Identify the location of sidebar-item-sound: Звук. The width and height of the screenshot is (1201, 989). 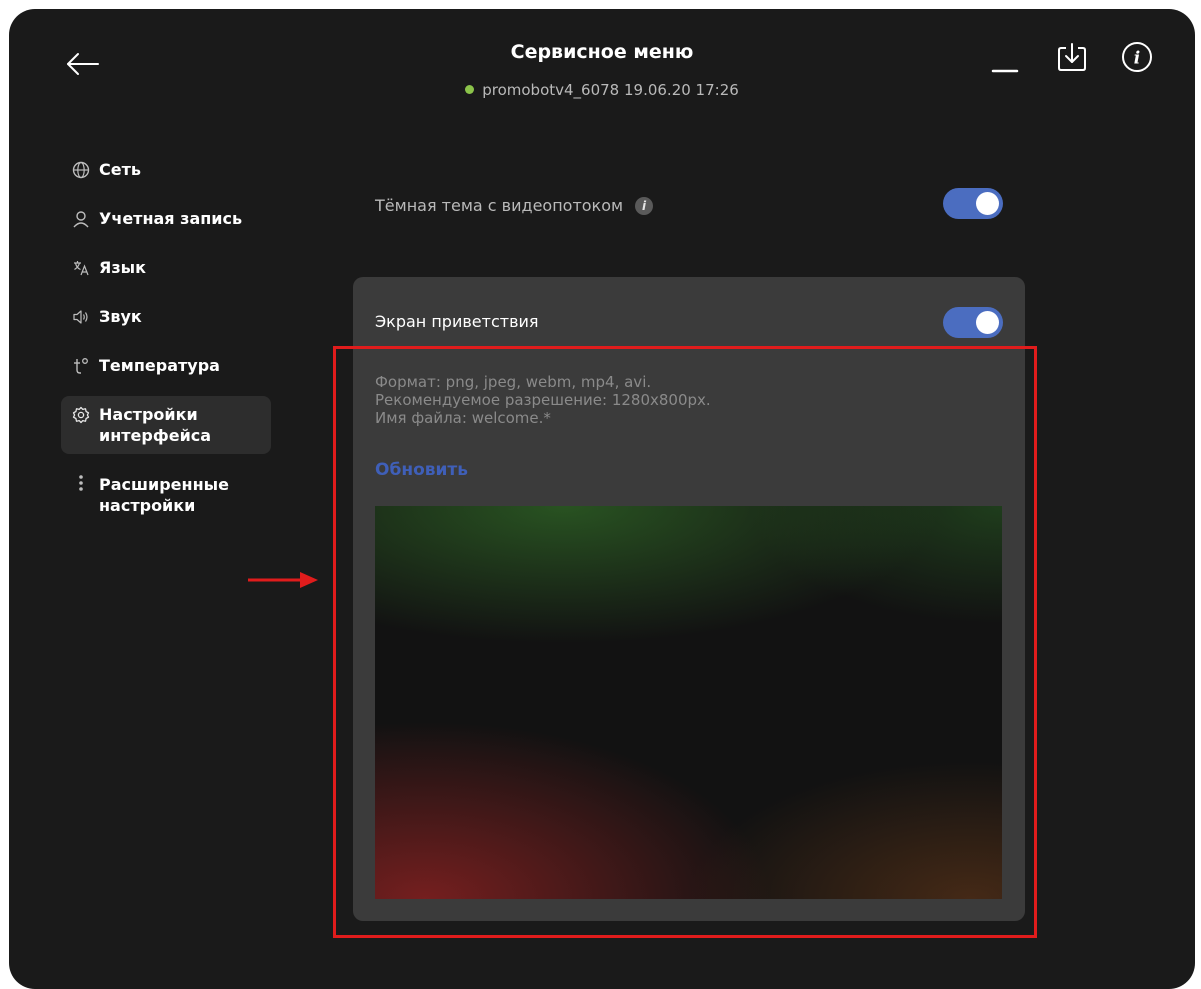
(166, 316).